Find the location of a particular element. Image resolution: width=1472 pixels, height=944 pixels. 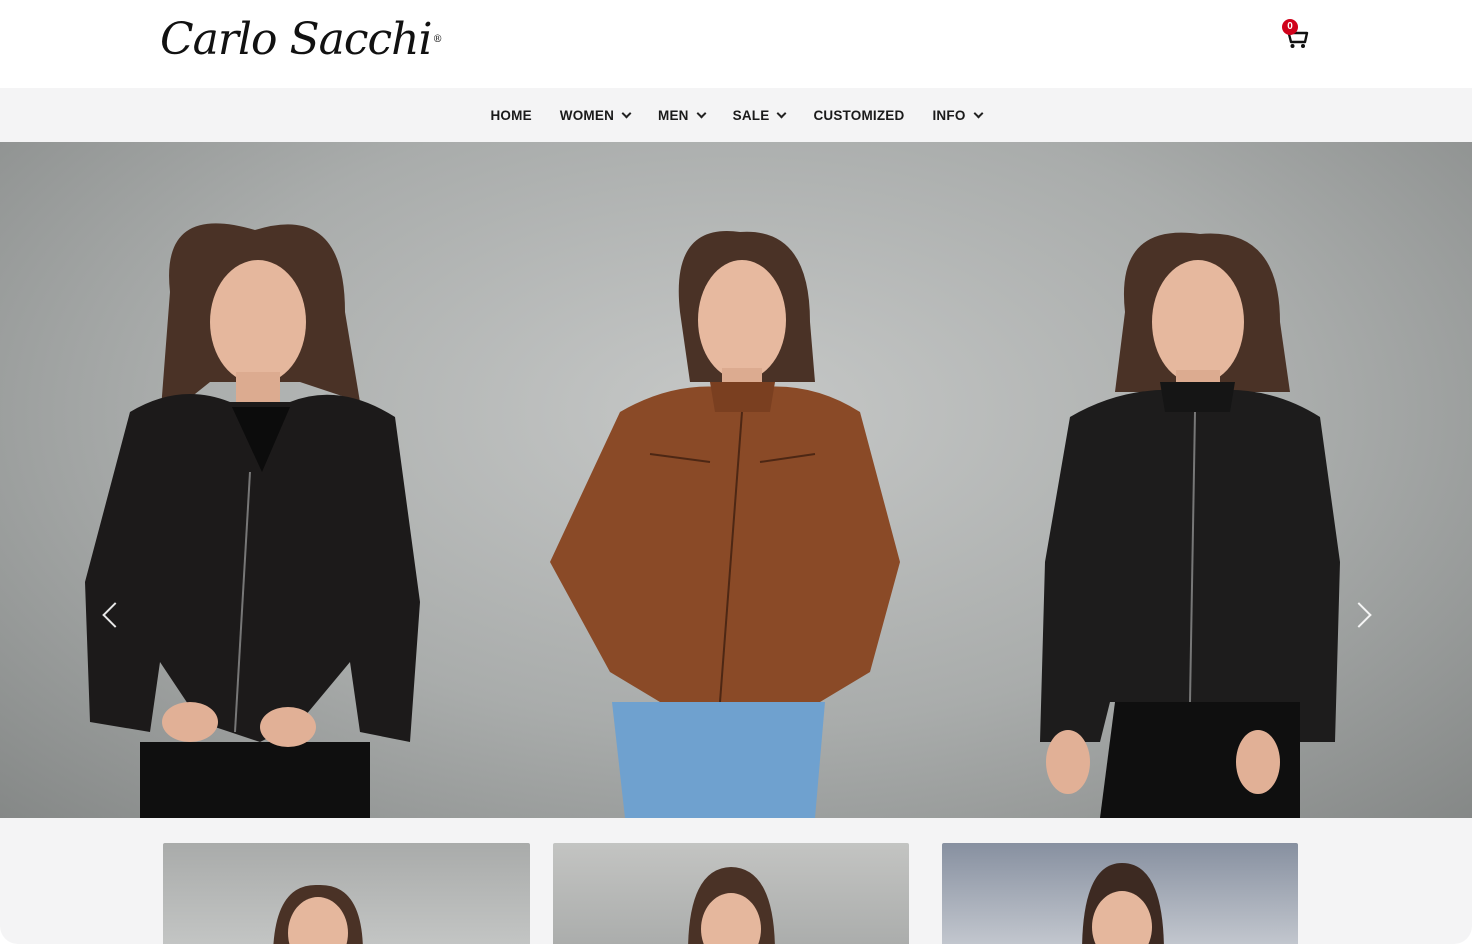

nav-women: WOMEN is located at coordinates (595, 115).